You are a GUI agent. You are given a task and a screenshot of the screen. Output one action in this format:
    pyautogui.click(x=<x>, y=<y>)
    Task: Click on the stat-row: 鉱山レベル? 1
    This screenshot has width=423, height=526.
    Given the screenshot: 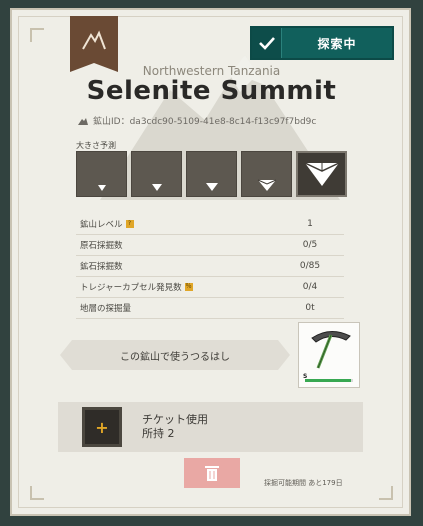 What is the action you would take?
    pyautogui.click(x=210, y=224)
    